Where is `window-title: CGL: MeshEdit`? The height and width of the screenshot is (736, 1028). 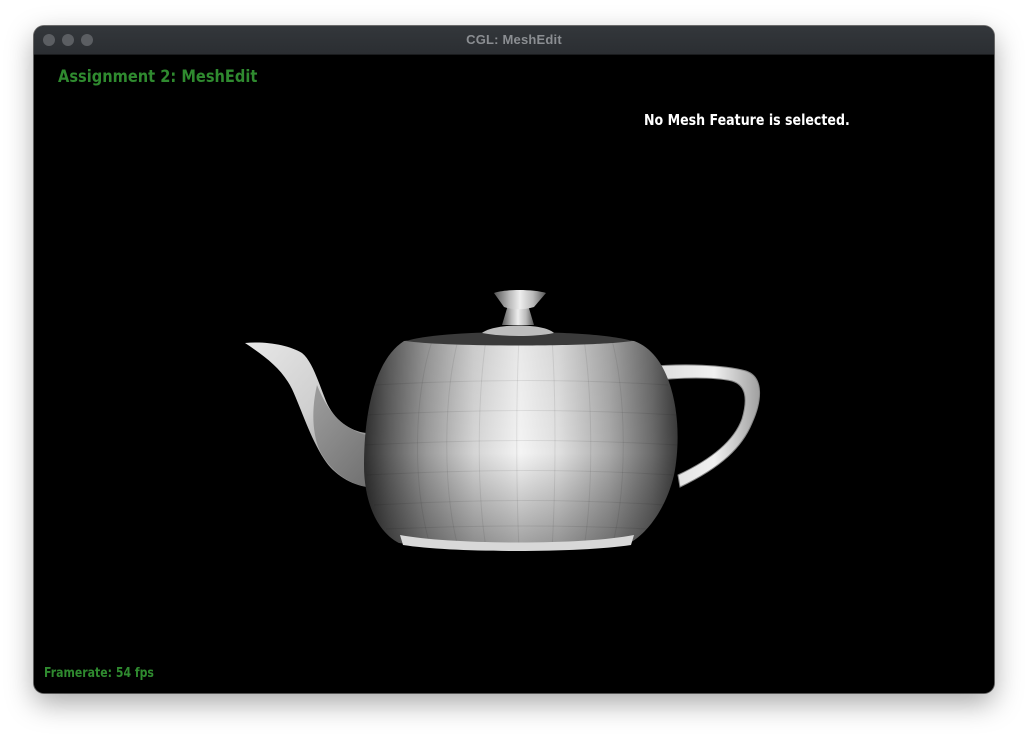
window-title: CGL: MeshEdit is located at coordinates (514, 39).